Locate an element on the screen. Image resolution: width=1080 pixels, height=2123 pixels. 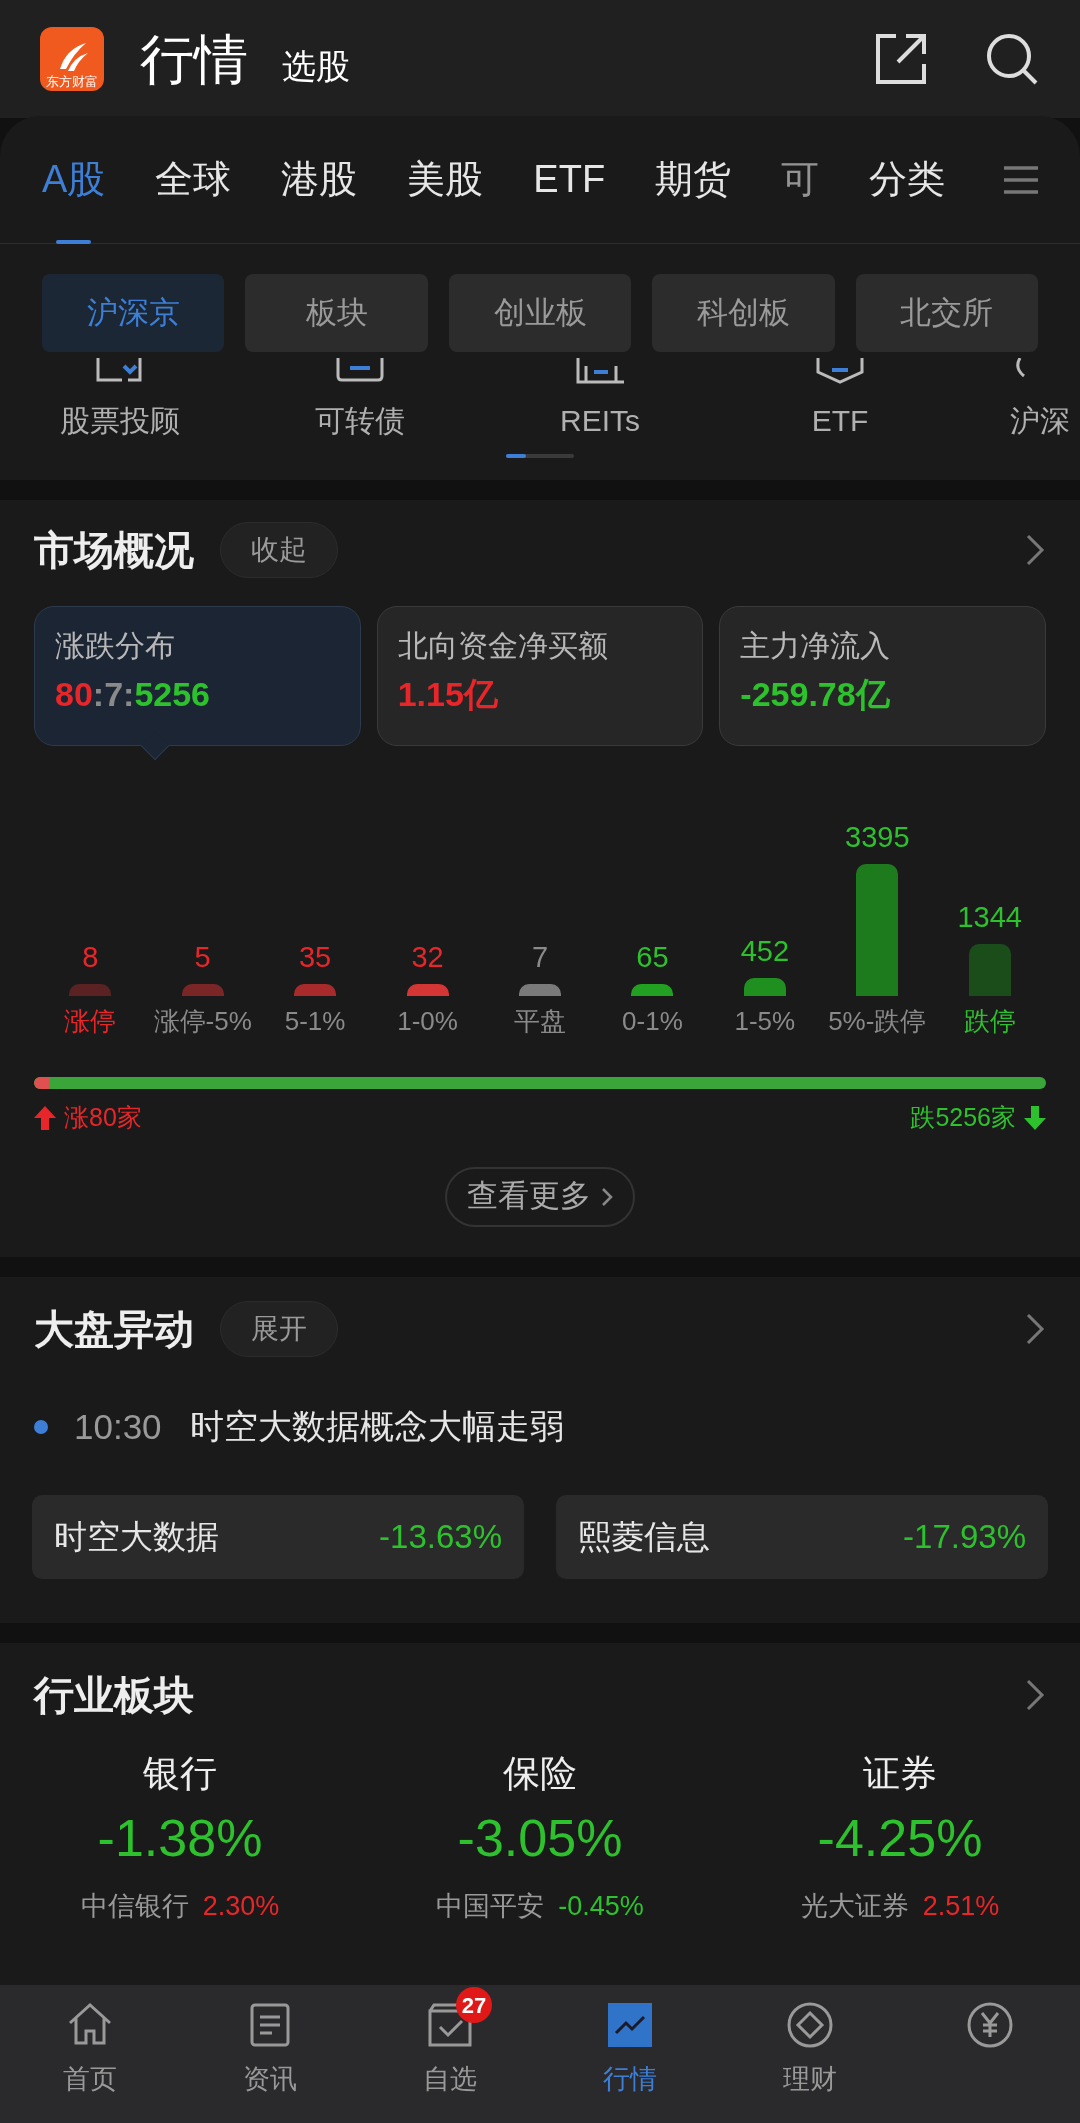
stock-picker-link: 选股 is located at coordinates (316, 66).